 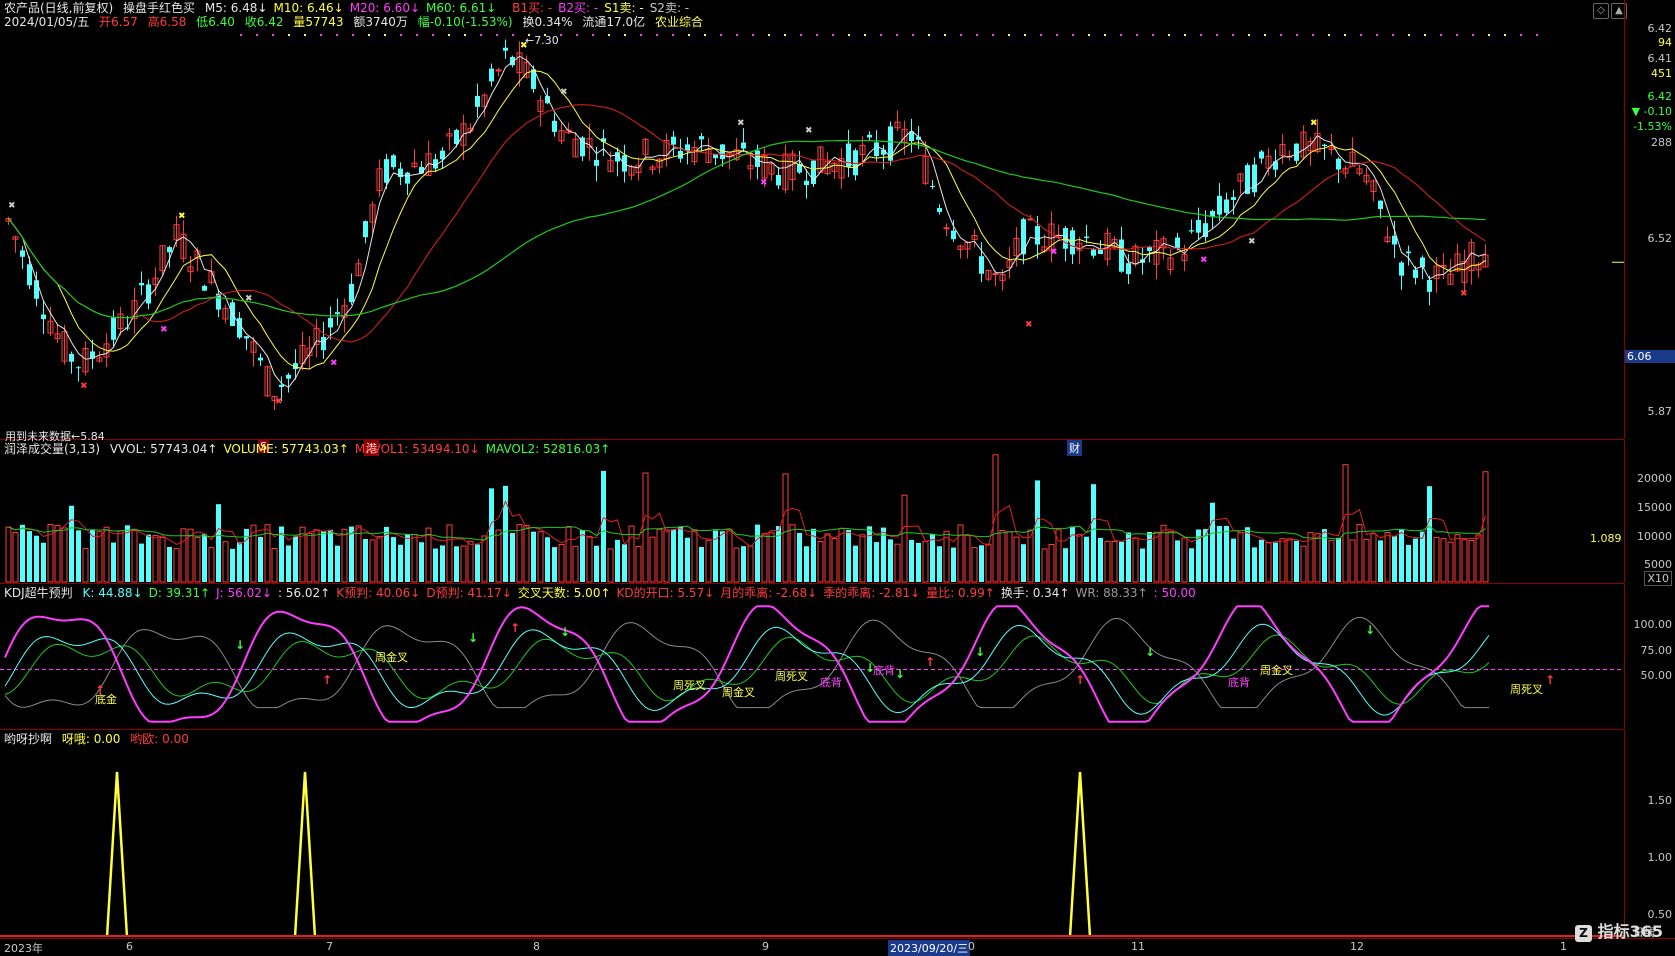 What do you see at coordinates (747, 533) in the screenshot?
I see `mavol2-line` at bounding box center [747, 533].